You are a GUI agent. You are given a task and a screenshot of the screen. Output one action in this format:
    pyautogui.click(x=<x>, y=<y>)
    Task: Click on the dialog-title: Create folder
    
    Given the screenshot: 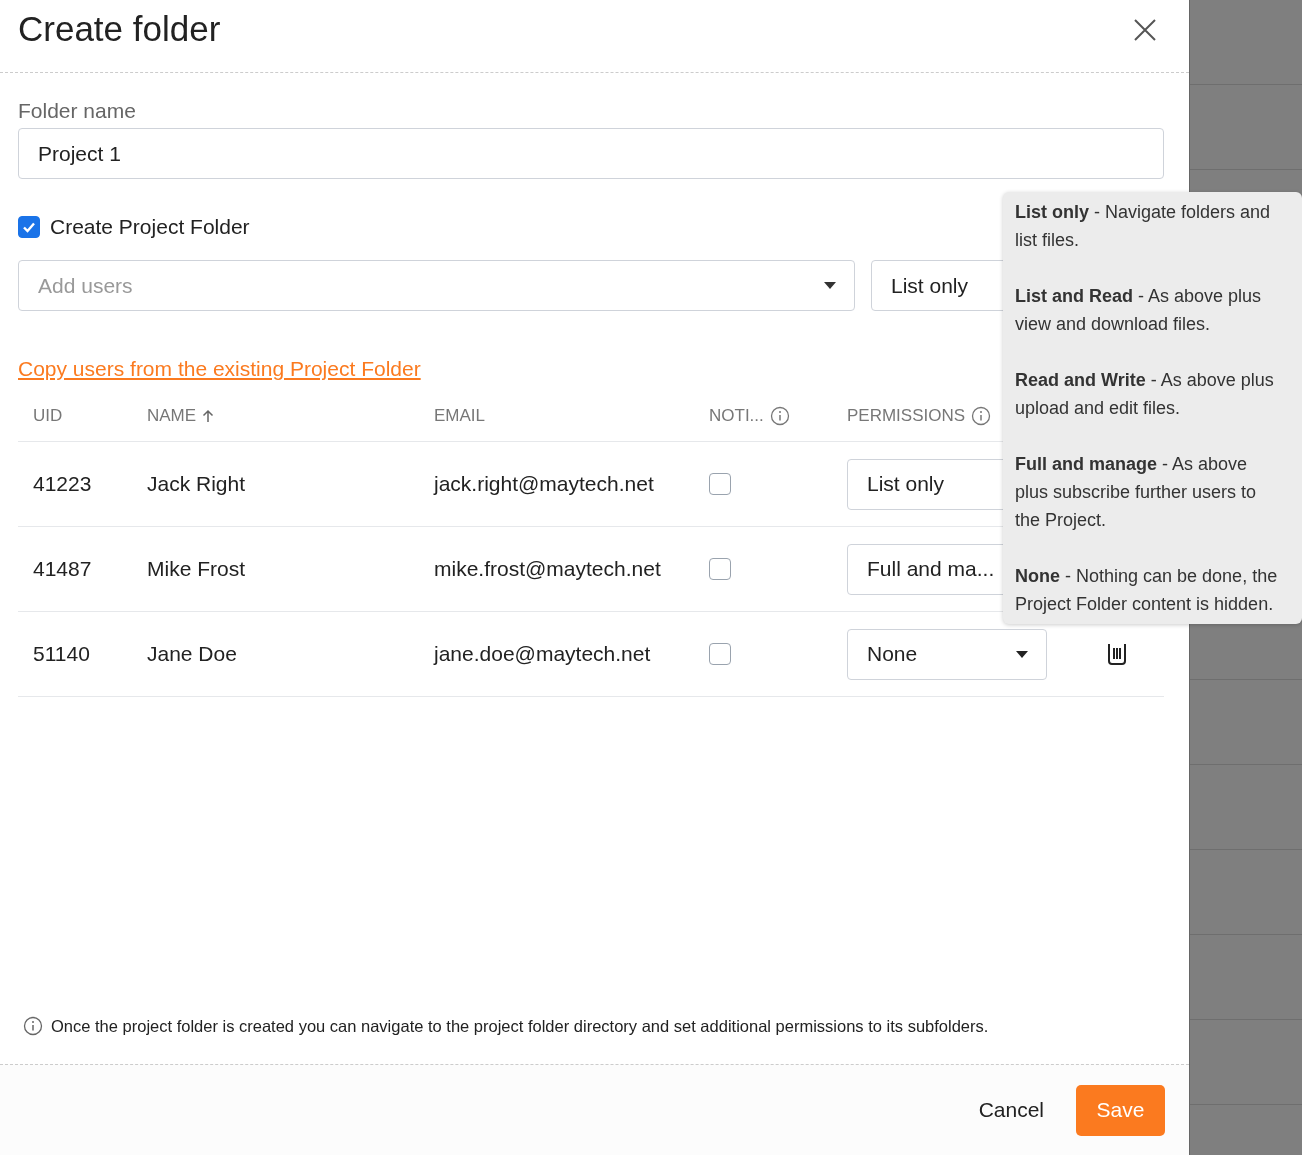 What is the action you would take?
    pyautogui.click(x=119, y=29)
    